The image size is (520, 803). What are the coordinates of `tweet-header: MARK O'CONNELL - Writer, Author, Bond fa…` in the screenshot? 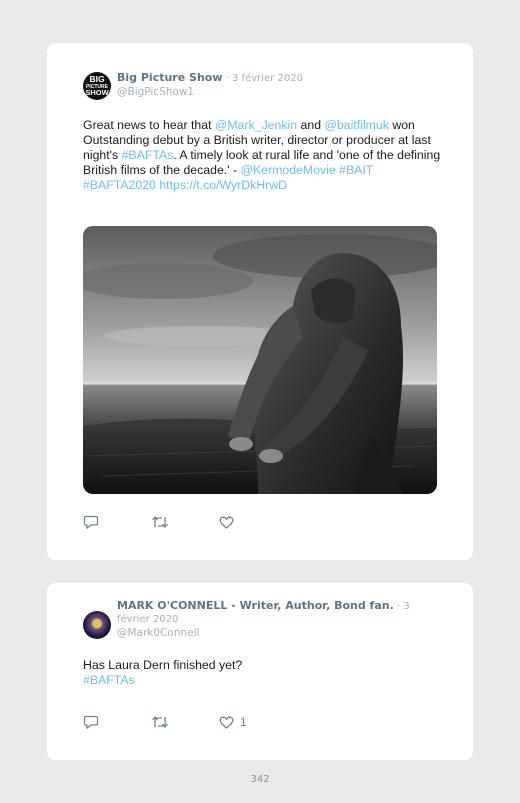 It's located at (255, 619).